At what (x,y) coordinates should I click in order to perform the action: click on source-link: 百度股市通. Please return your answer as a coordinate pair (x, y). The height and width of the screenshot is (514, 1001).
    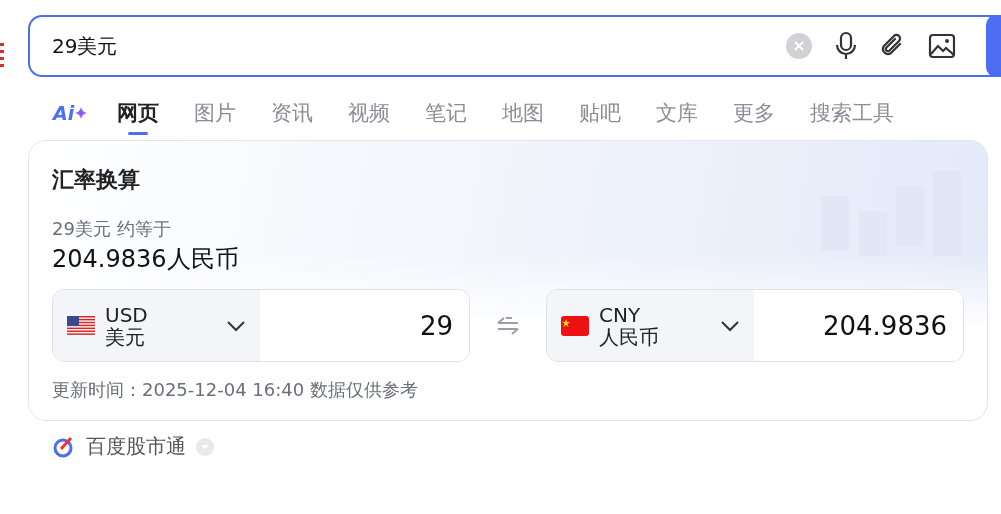
    Looking at the image, I should click on (136, 446).